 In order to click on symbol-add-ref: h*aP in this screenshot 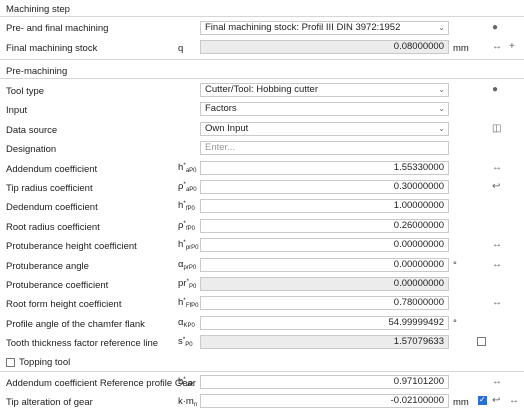, I will do `click(186, 382)`.